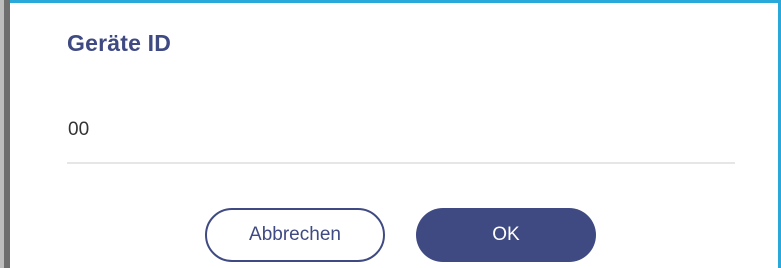 The width and height of the screenshot is (781, 268). I want to click on dialog-title: Geräte ID, so click(119, 43).